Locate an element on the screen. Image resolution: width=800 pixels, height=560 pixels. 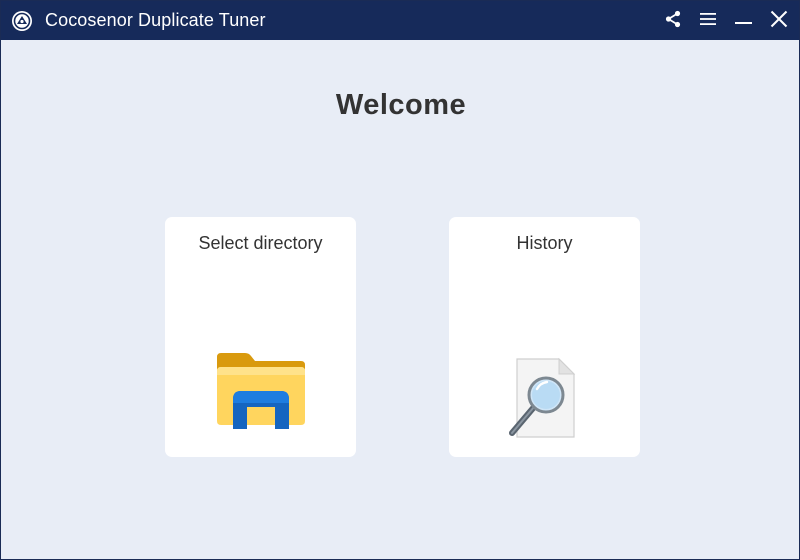
minimize-button is located at coordinates (743, 21).